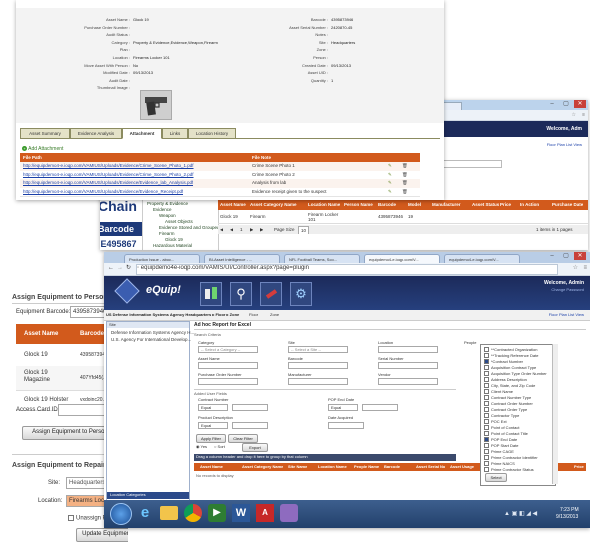 This screenshot has width=590, height=542. What do you see at coordinates (564, 144) in the screenshot?
I see `floor-list-links: Floor Plan List View` at bounding box center [564, 144].